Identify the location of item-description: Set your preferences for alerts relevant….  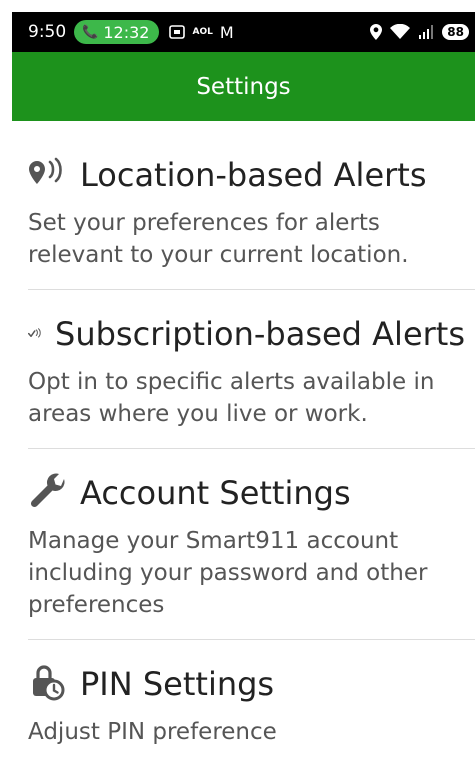
(218, 239).